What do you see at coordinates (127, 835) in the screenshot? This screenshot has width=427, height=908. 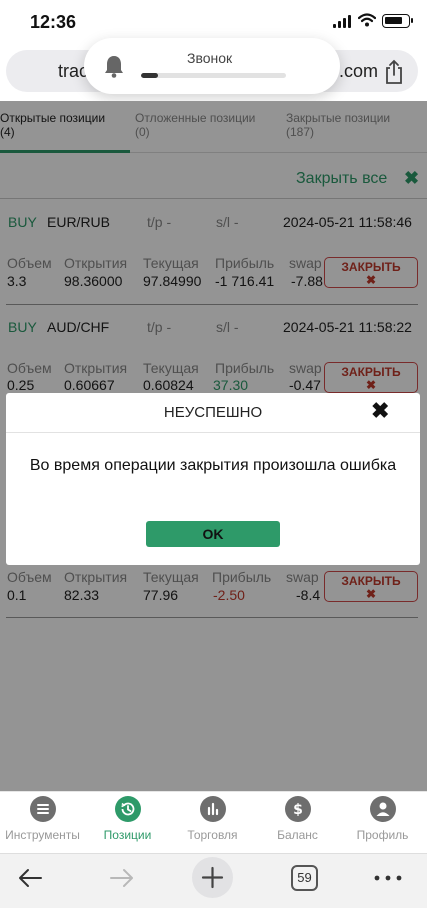 I see `nav-positions-label: Позиции` at bounding box center [127, 835].